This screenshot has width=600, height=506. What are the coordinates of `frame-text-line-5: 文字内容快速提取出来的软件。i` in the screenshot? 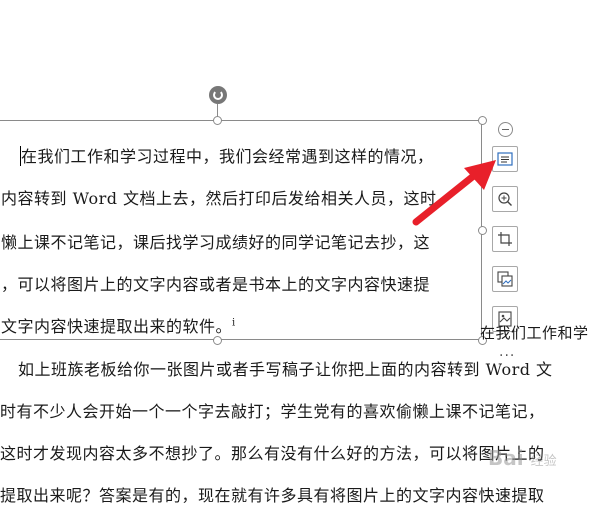 It's located at (118, 325).